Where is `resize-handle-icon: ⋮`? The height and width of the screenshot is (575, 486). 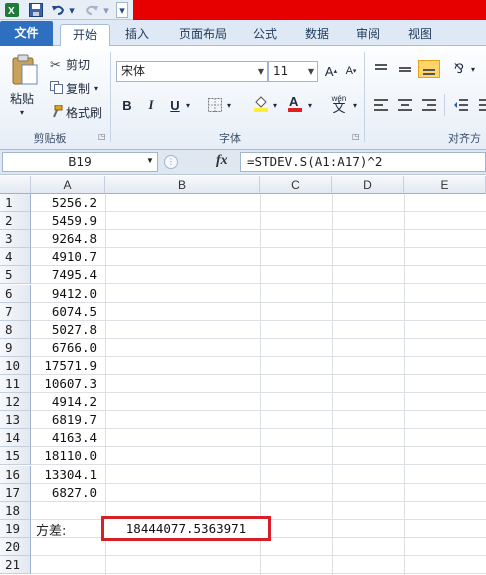 resize-handle-icon: ⋮ is located at coordinates (171, 162).